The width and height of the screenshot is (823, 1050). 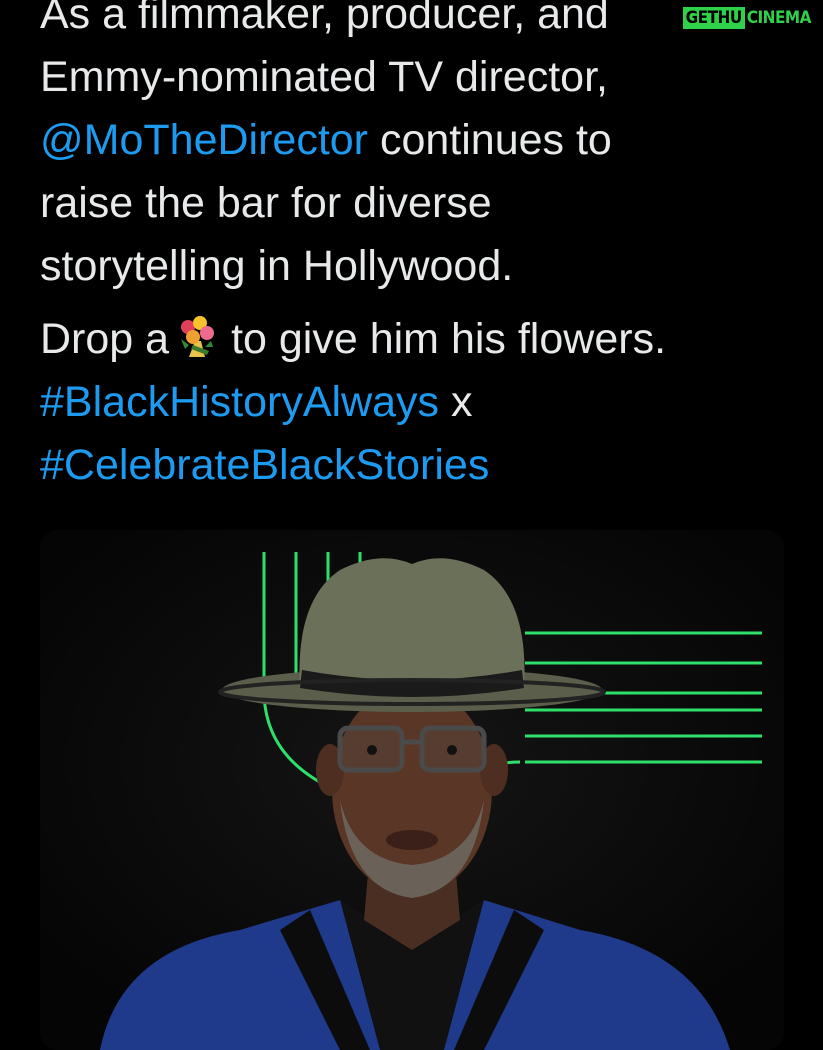 I want to click on drop-suffix: to give him his flowers., so click(x=449, y=339).